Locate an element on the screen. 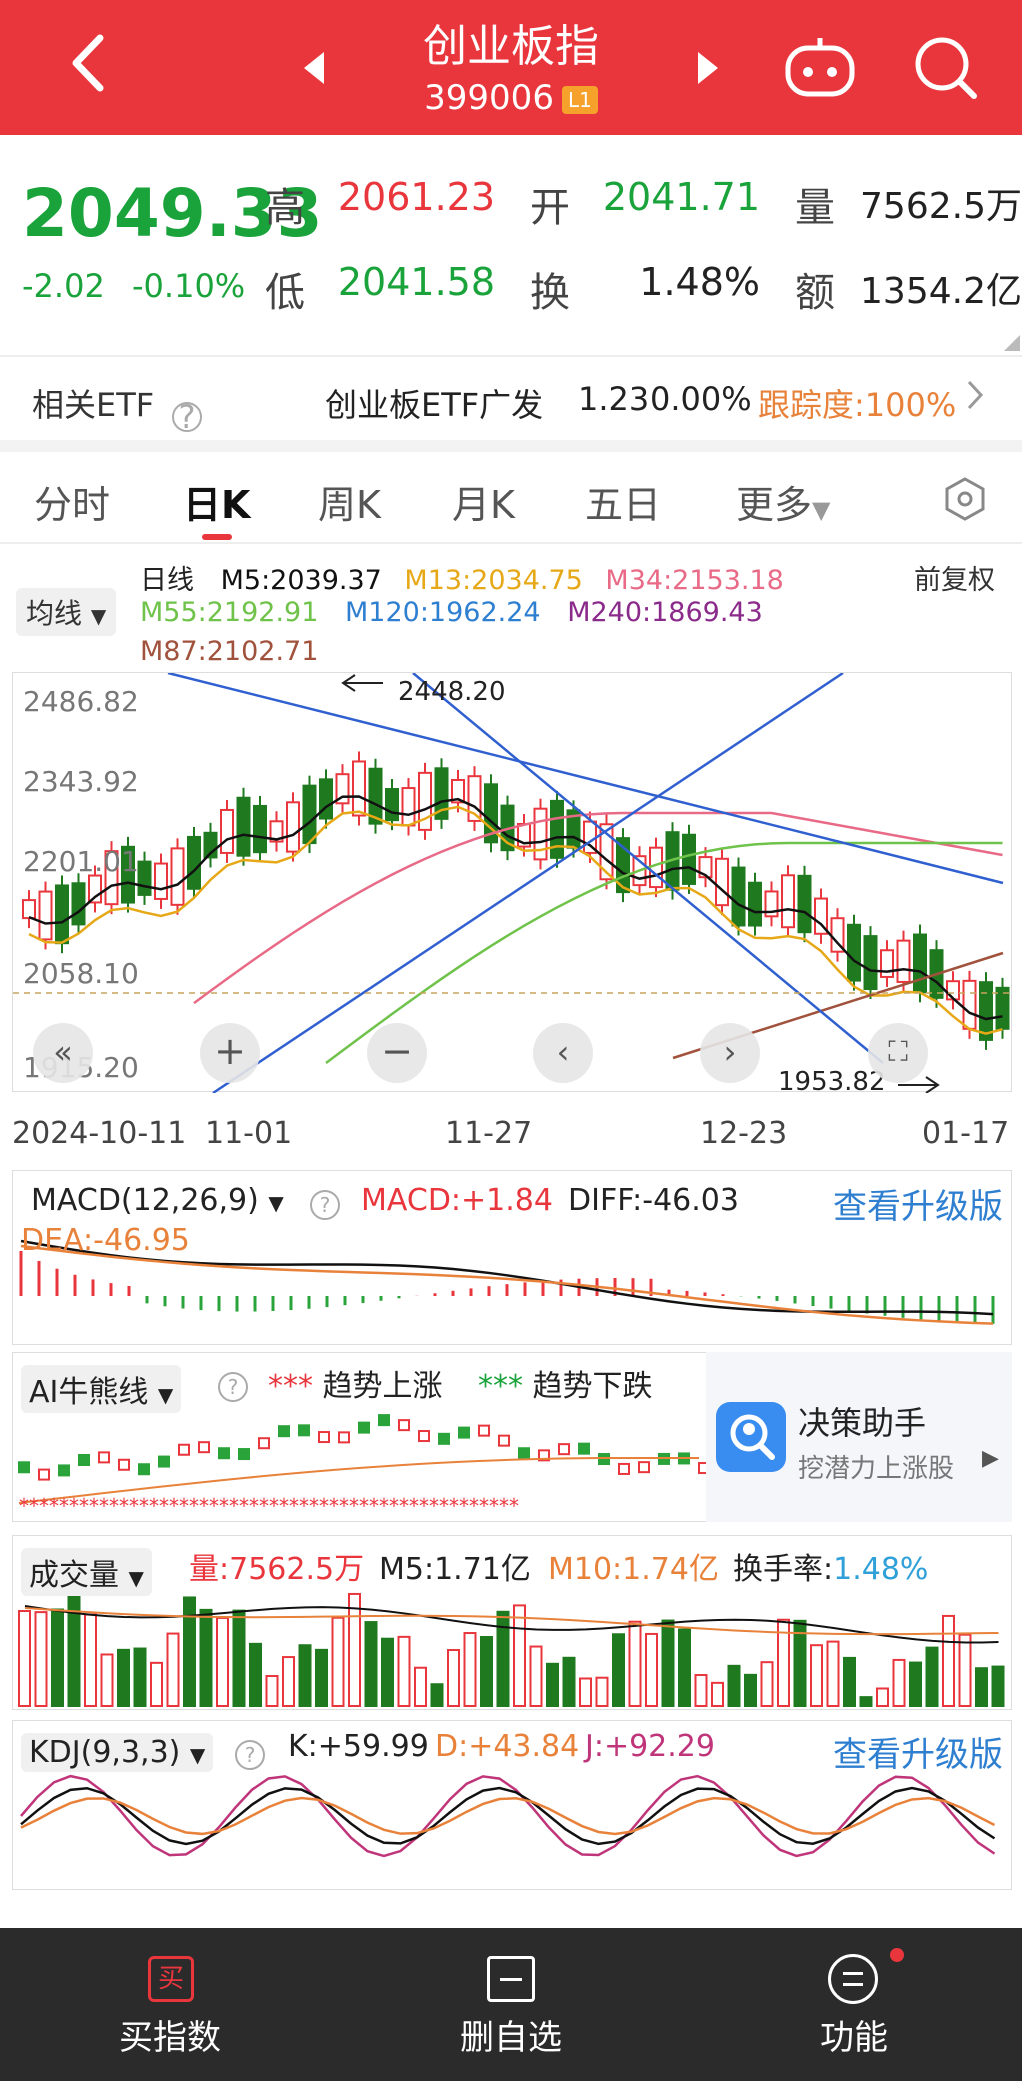 Image resolution: width=1022 pixels, height=2081 pixels. remove-watchlist-button: 删自选 is located at coordinates (511, 2004).